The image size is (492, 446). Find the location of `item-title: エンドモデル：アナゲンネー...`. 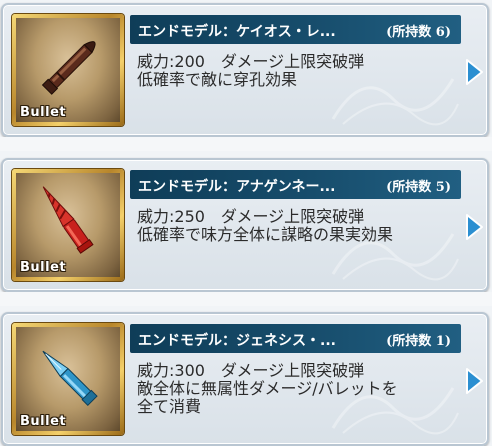

item-title: エンドモデル：アナゲンネー... is located at coordinates (237, 187).